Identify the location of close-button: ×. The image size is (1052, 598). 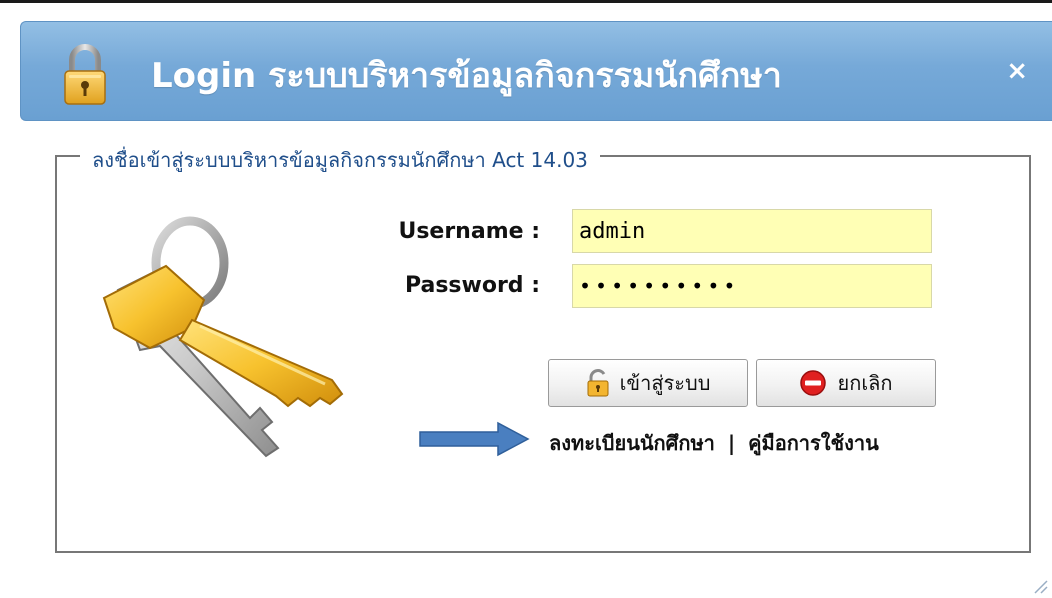
(1017, 71).